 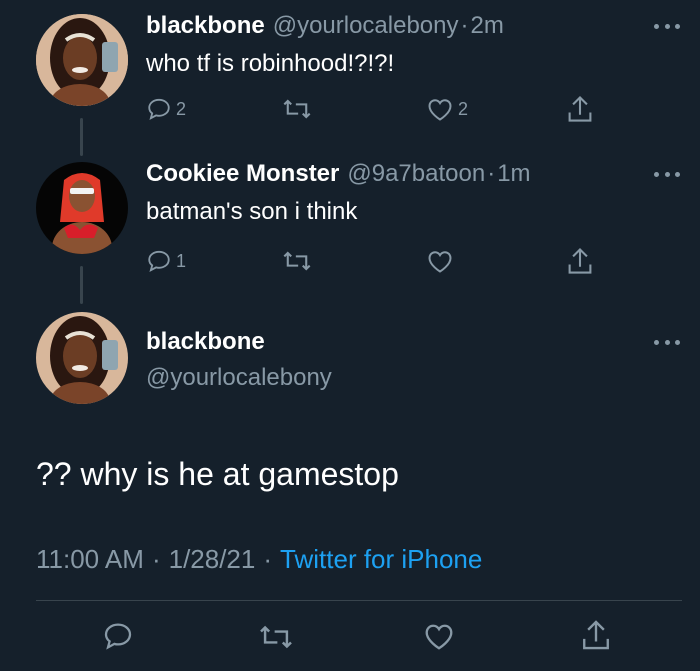 What do you see at coordinates (90, 559) in the screenshot?
I see `focused-time: 11:00 AM` at bounding box center [90, 559].